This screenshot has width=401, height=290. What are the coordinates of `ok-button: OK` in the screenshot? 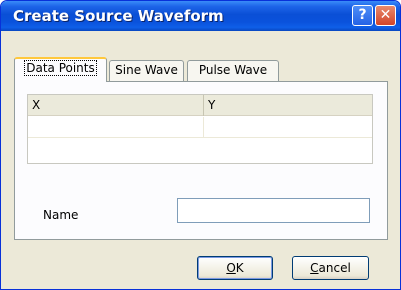 It's located at (235, 268).